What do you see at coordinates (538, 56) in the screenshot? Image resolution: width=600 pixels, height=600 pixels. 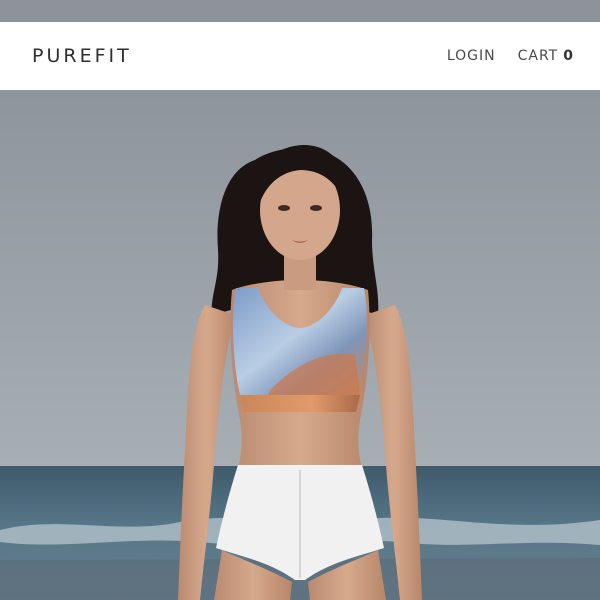 I see `cart-label: CART` at bounding box center [538, 56].